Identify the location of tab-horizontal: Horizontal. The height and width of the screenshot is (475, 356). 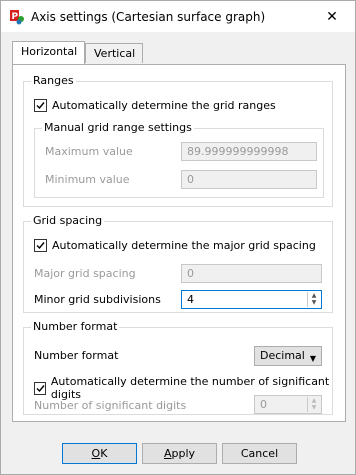
(48, 52).